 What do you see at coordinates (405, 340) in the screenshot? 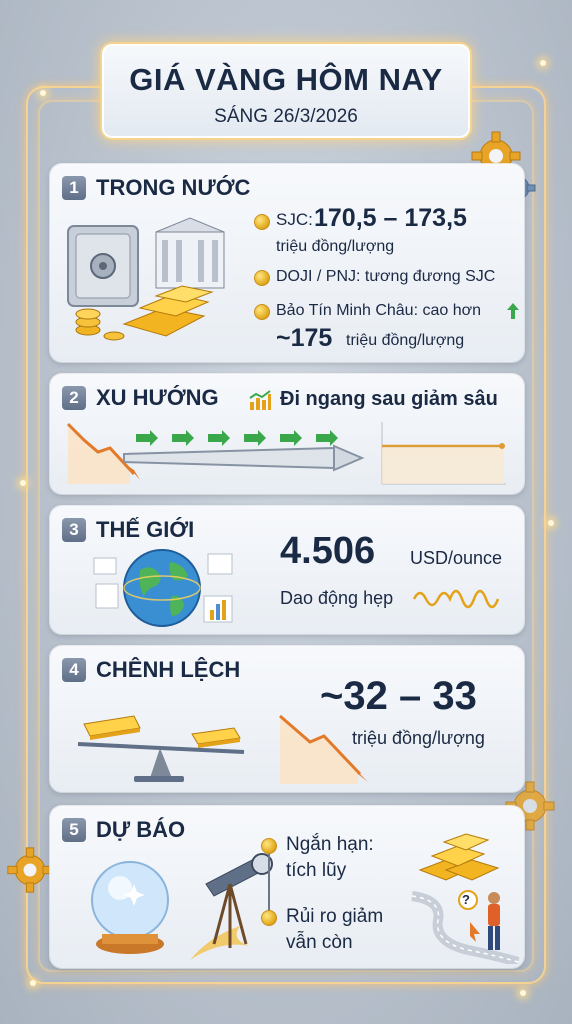
I see `btmc-unit: triệu đồng/lượng` at bounding box center [405, 340].